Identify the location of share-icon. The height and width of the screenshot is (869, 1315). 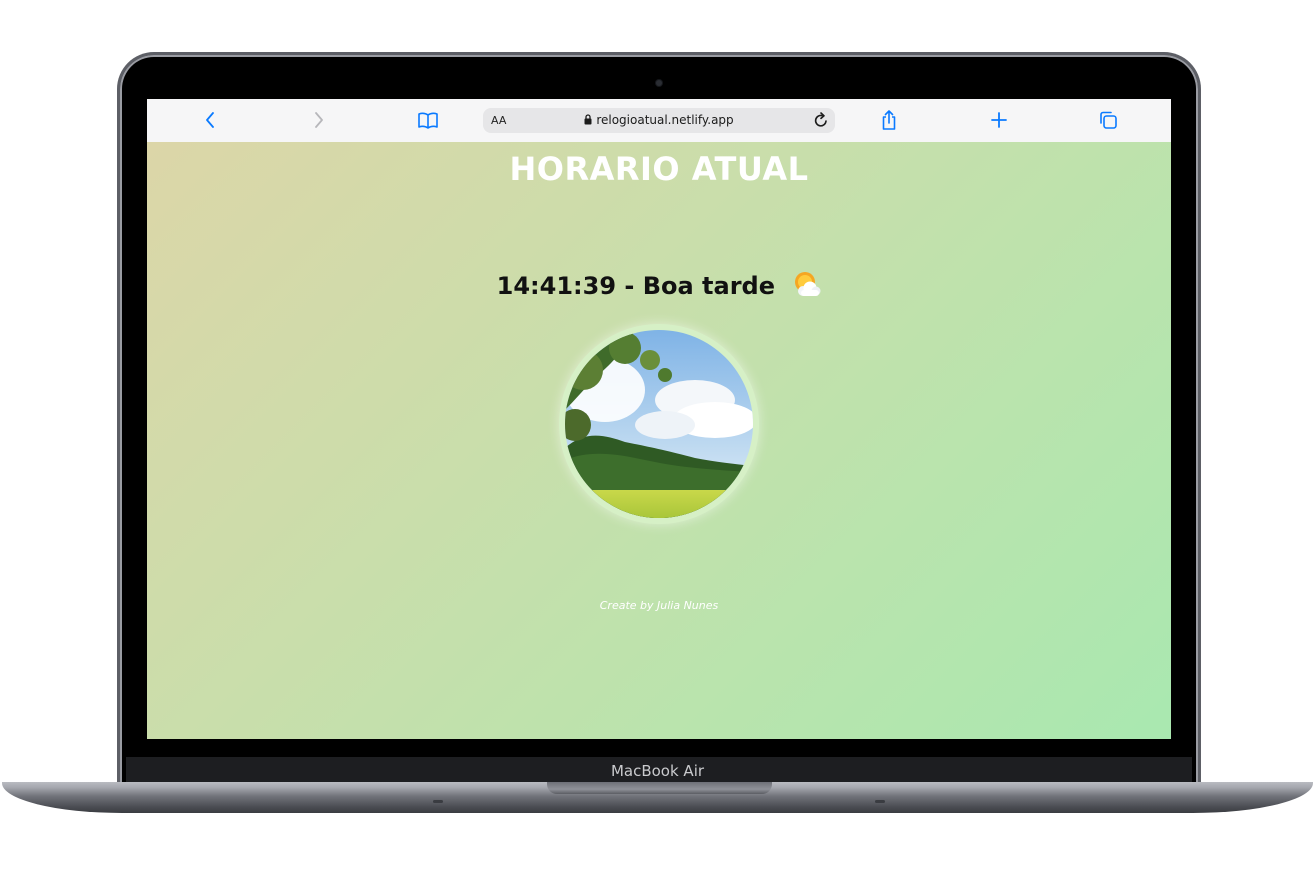
(889, 120).